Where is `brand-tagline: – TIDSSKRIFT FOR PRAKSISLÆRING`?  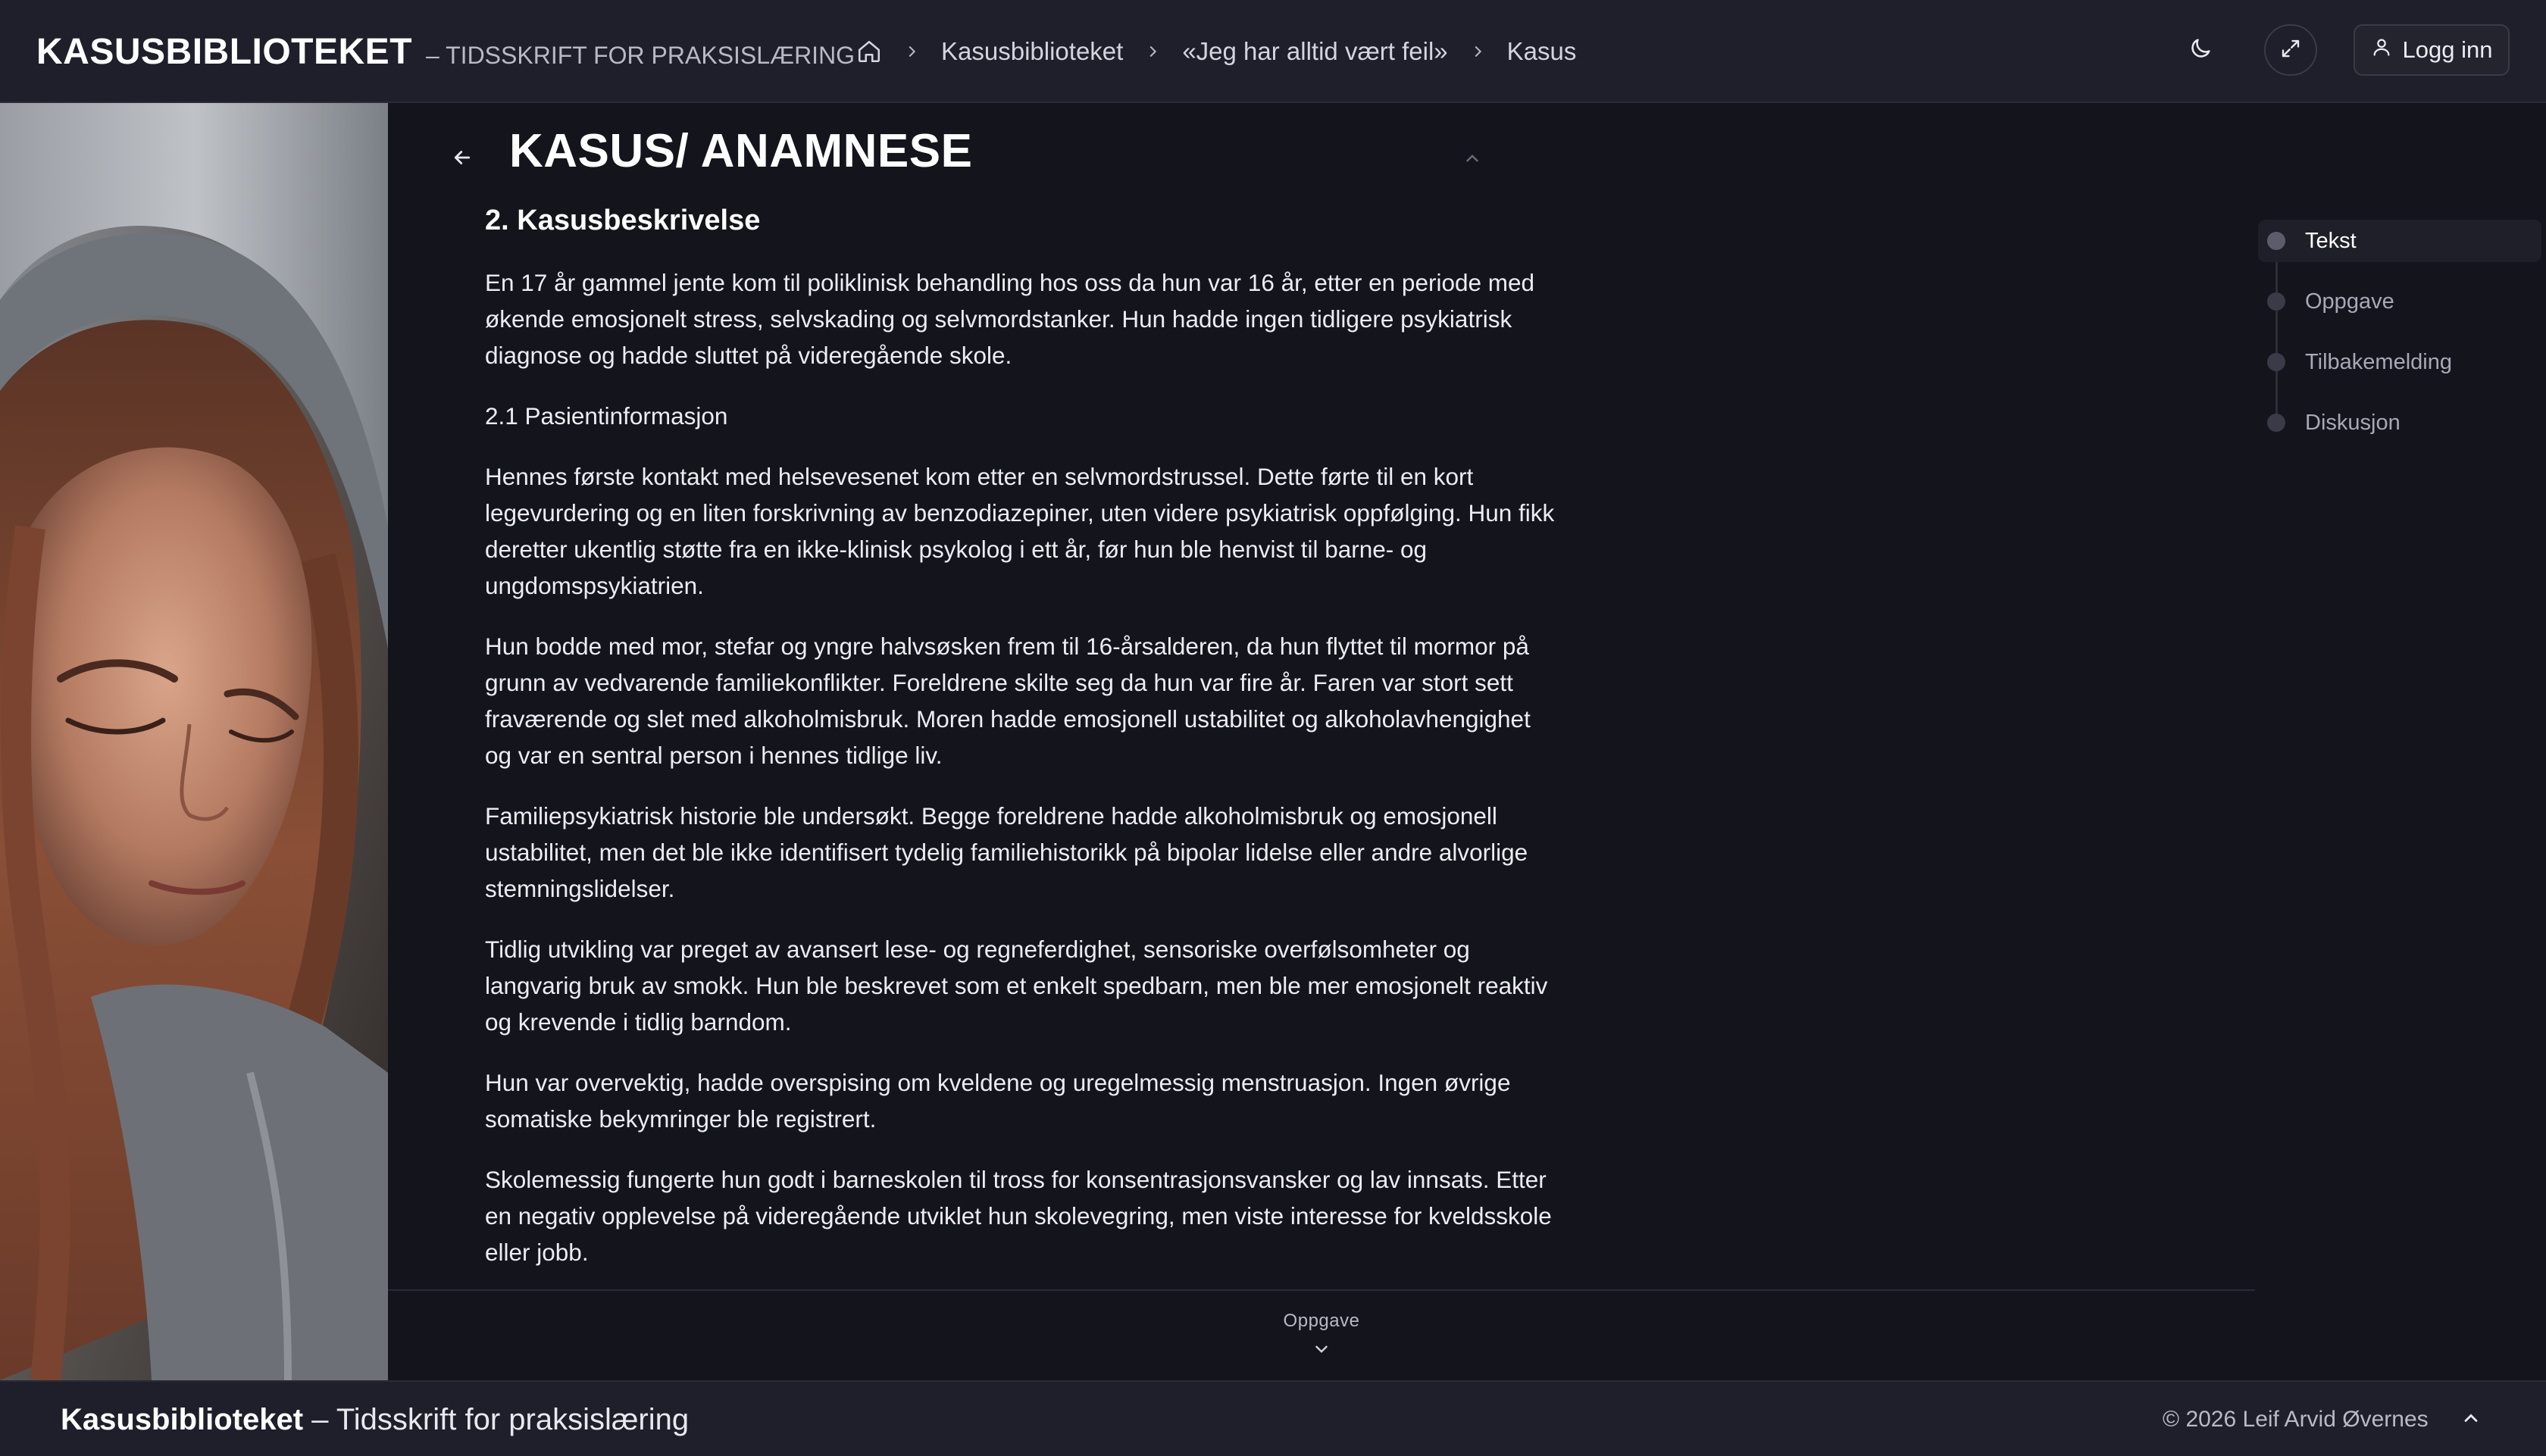 brand-tagline: – TIDSSKRIFT FOR PRAKSISLÆRING is located at coordinates (640, 55).